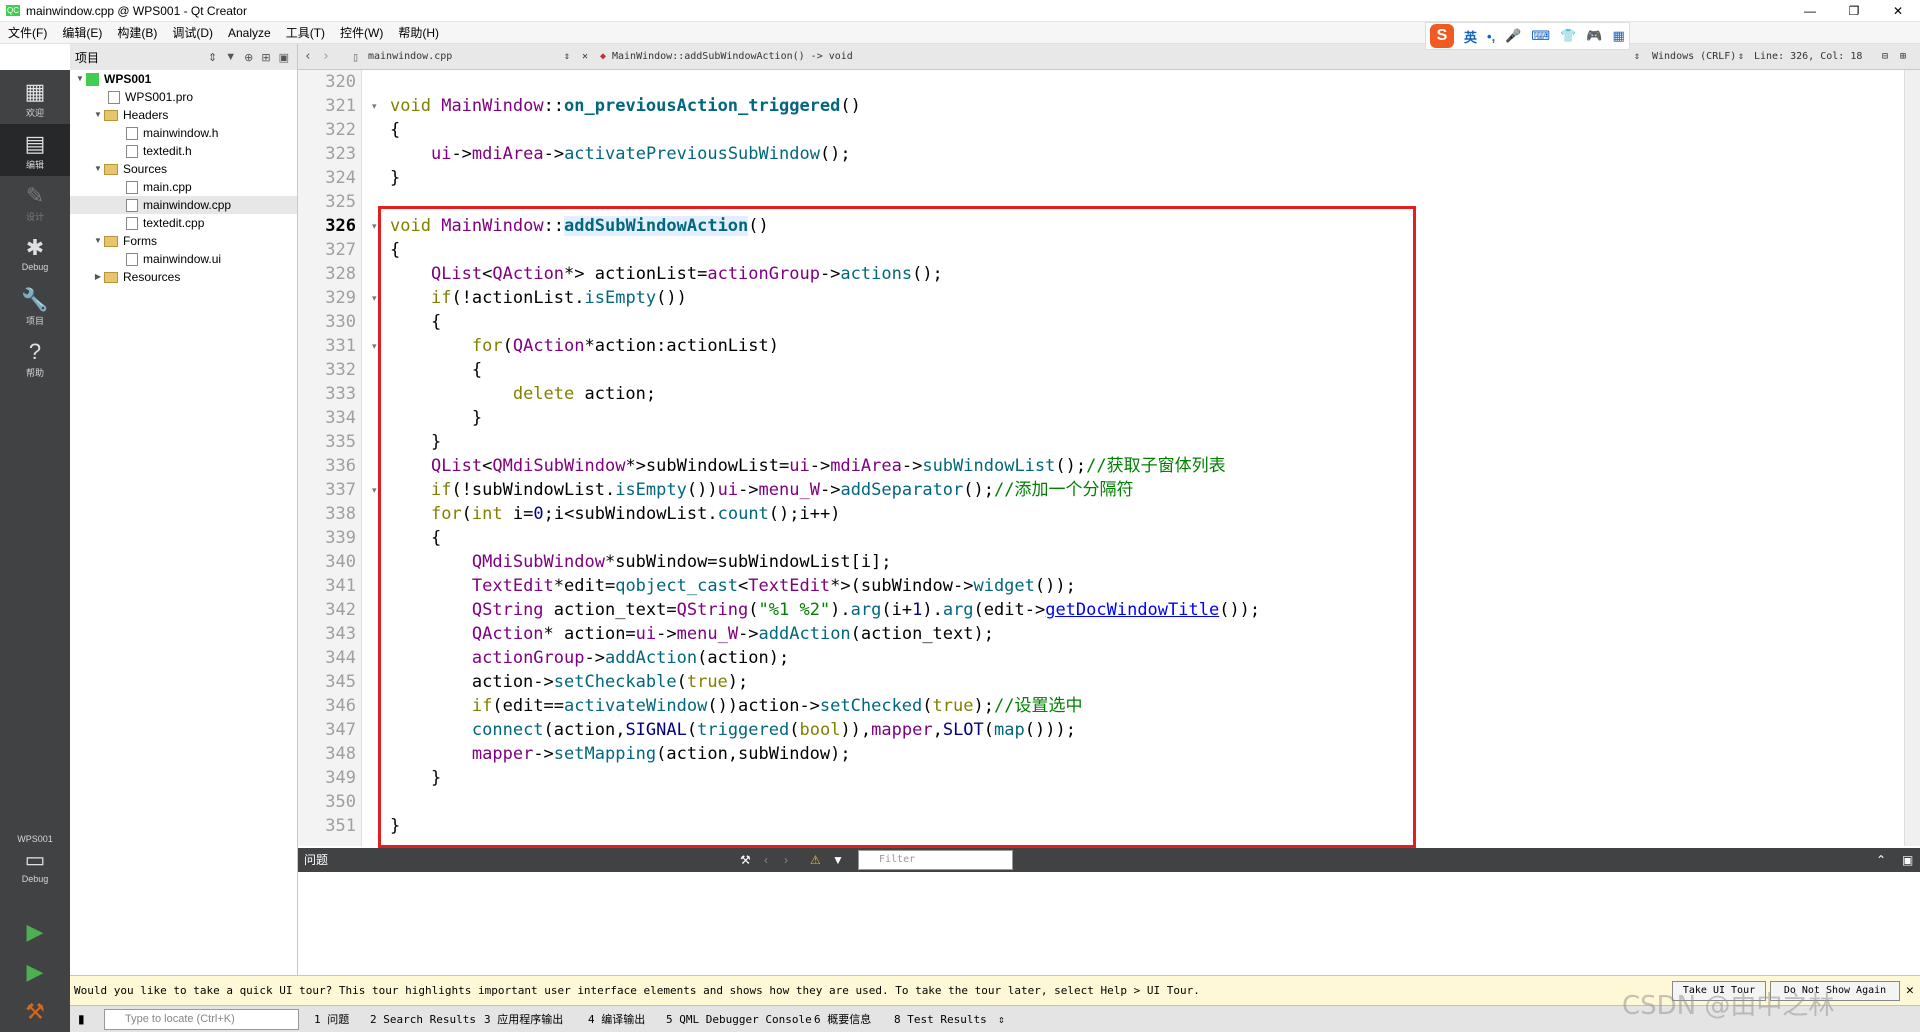  I want to click on warning-icon: ⚠, so click(815, 860).